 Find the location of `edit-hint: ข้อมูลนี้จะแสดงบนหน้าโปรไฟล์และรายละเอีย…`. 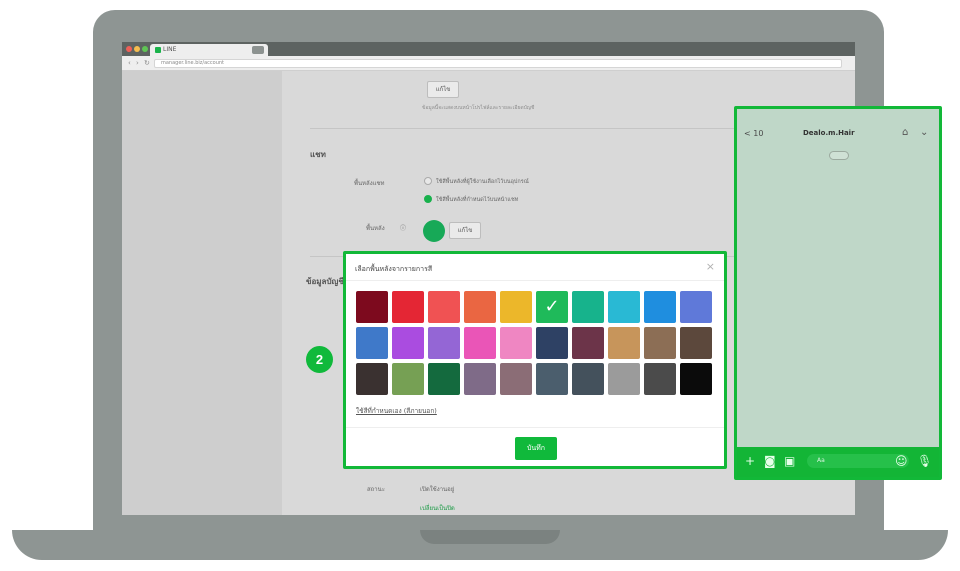

edit-hint: ข้อมูลนี้จะแสดงบนหน้าโปรไฟล์และรายละเอีย… is located at coordinates (478, 108).